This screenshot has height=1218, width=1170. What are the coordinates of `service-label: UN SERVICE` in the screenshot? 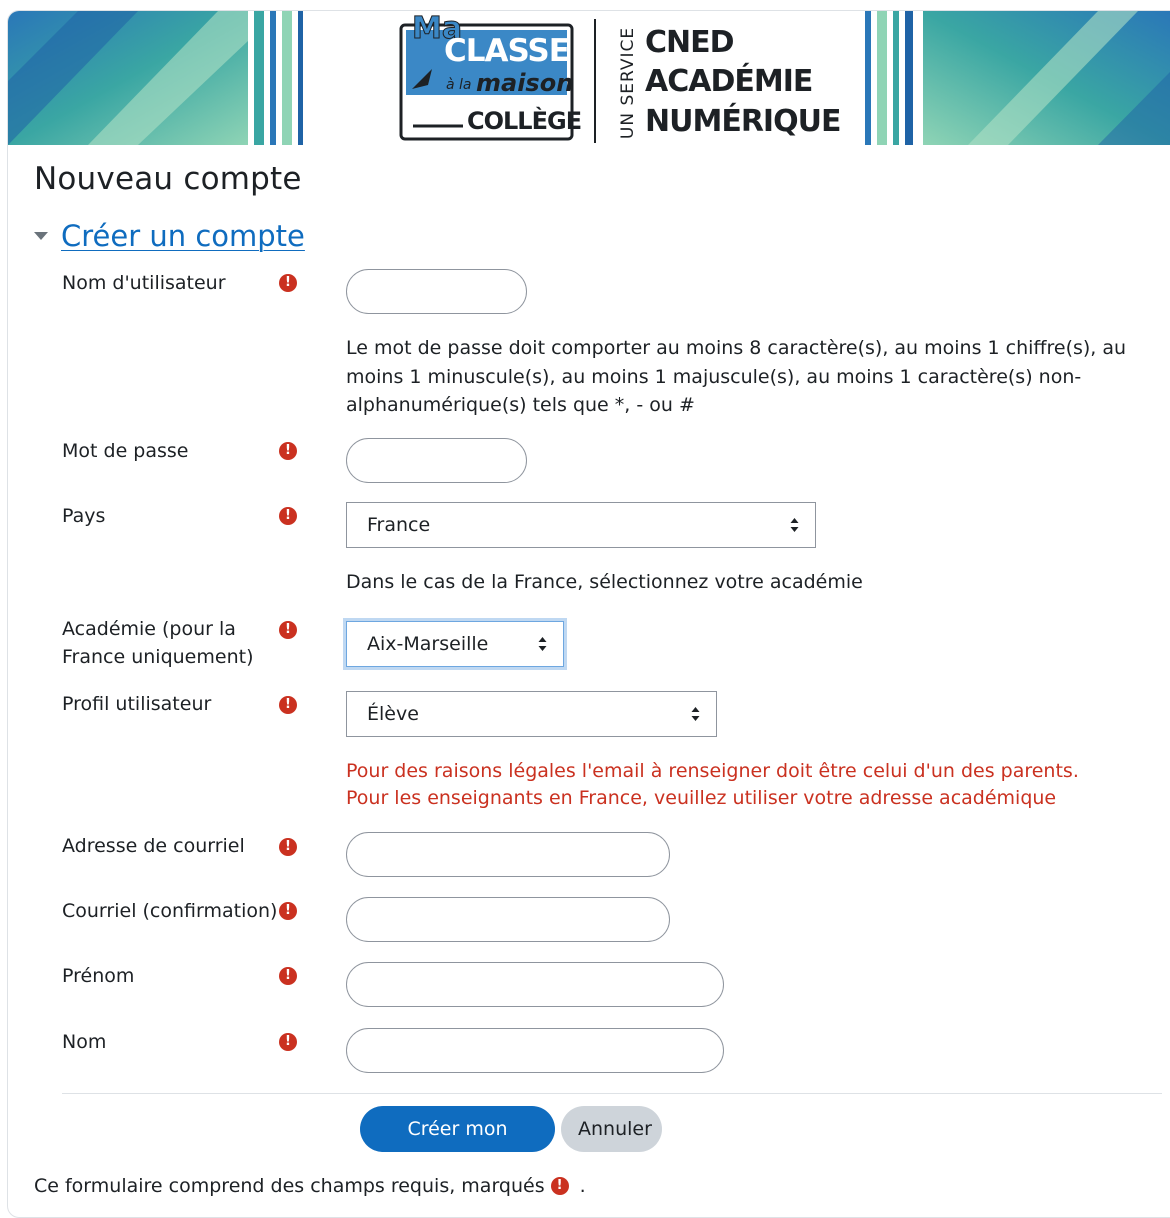 It's located at (628, 83).